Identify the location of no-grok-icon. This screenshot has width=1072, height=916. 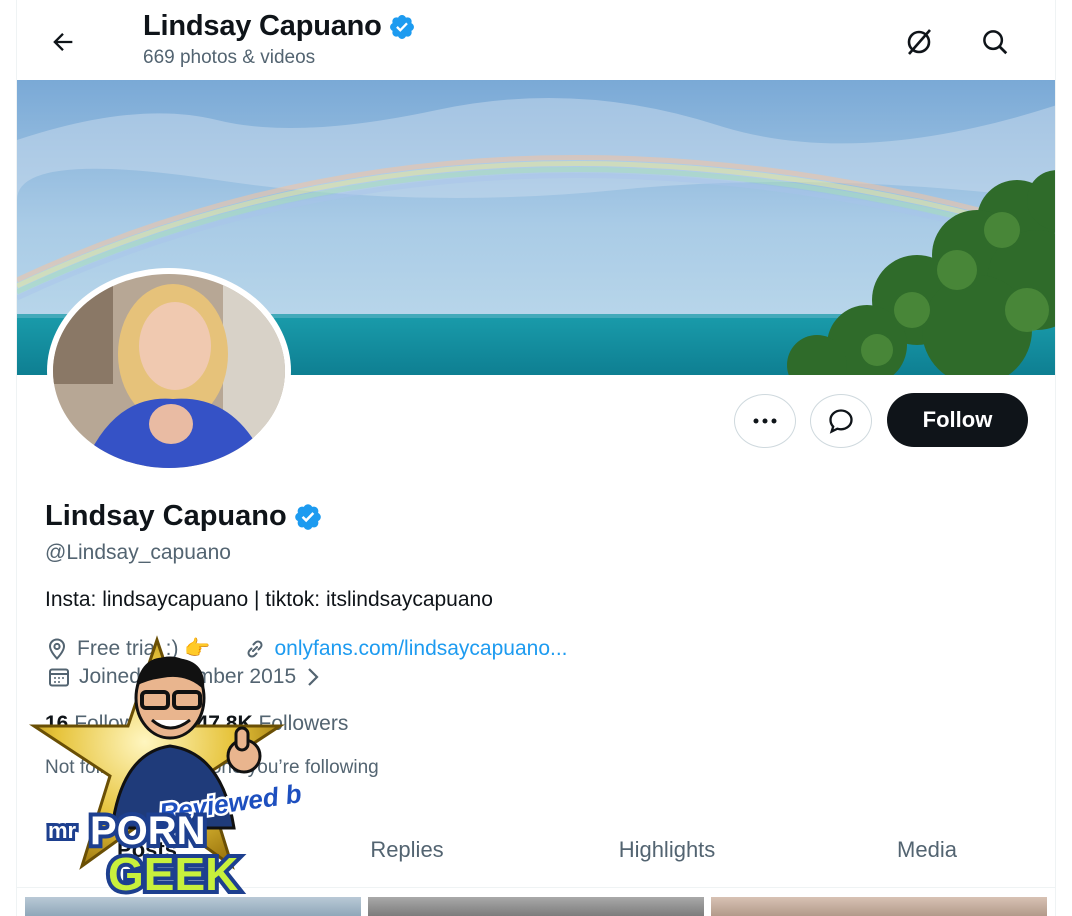
(919, 42).